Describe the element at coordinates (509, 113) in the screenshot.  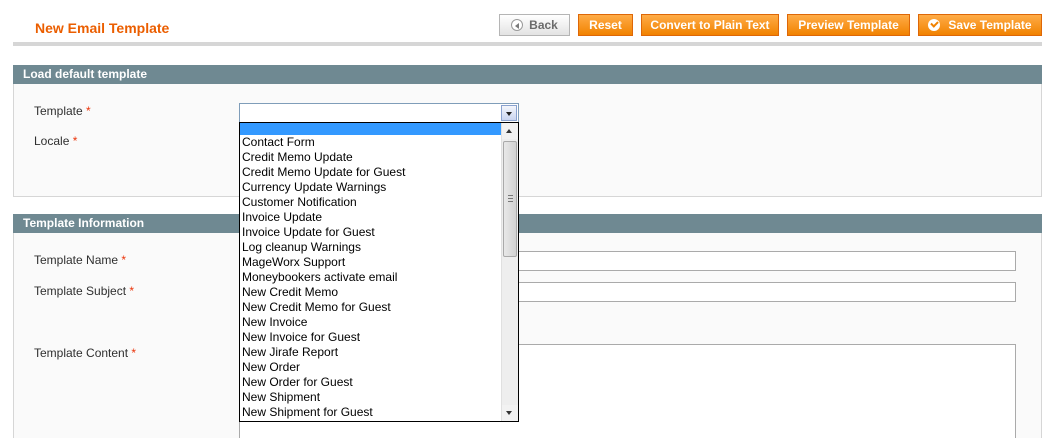
I see `chevron-down-icon` at that location.